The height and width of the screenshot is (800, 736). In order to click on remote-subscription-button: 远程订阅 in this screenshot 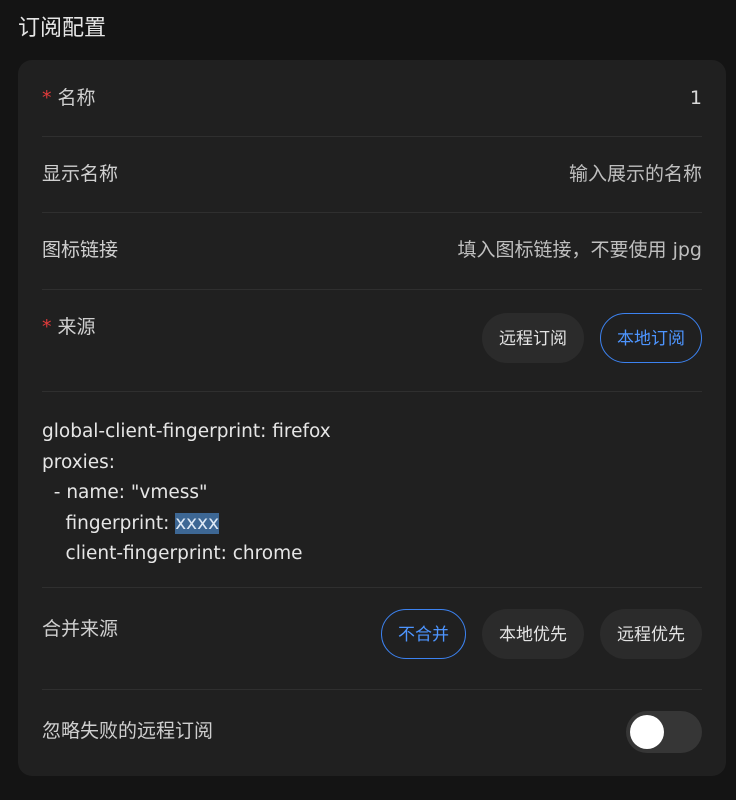, I will do `click(533, 338)`.